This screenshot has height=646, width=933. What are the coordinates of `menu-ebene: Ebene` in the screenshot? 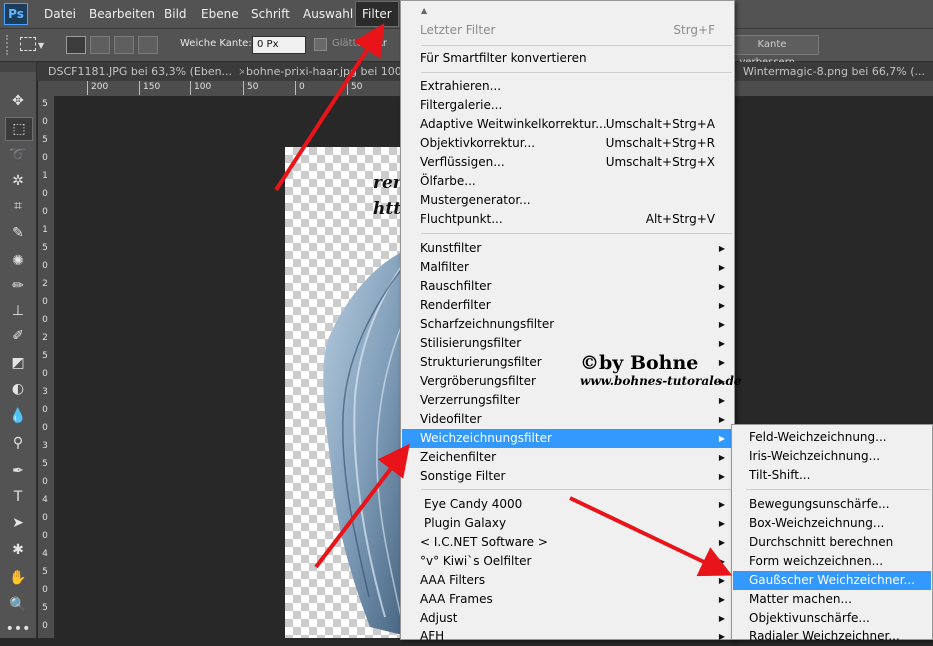 It's located at (220, 14).